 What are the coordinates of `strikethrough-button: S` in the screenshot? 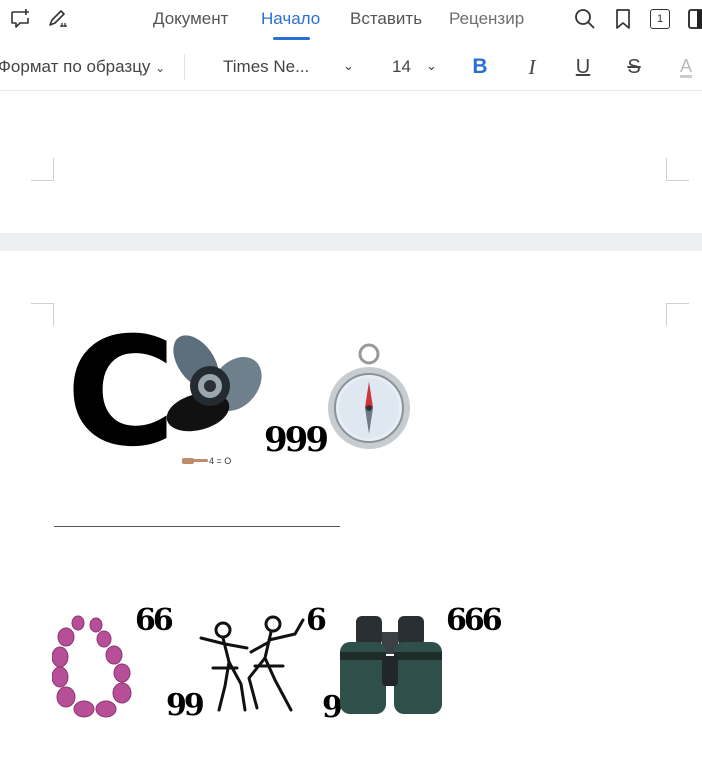 It's located at (634, 67).